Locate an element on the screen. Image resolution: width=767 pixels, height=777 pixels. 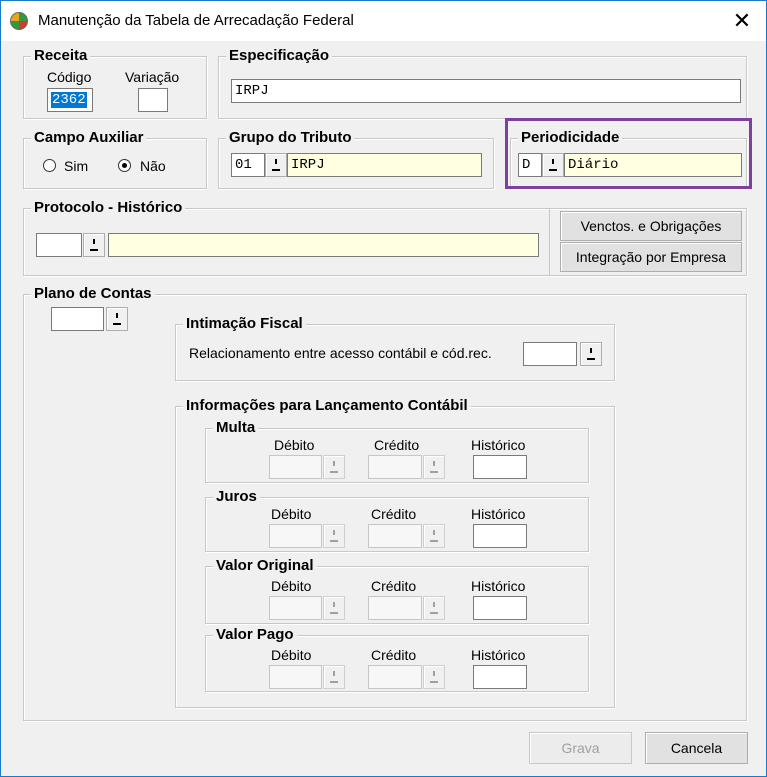
juros-credito-label: Crédito is located at coordinates (394, 514).